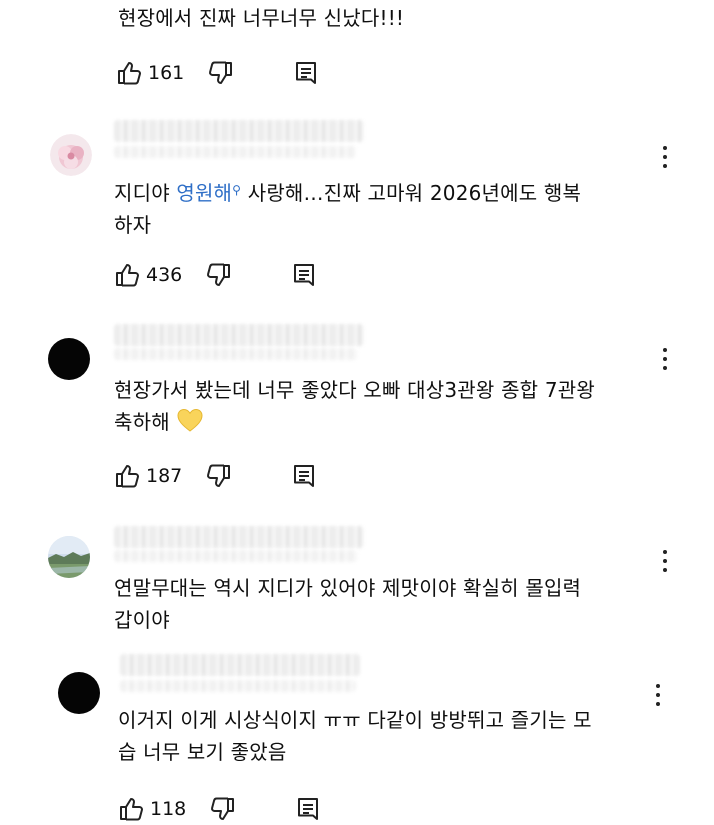  Describe the element at coordinates (404, 604) in the screenshot. I see `comment-text: 연말무대는 역시 지디가 있어야 제맛이야 확실히 몰입력 갑이야` at that location.